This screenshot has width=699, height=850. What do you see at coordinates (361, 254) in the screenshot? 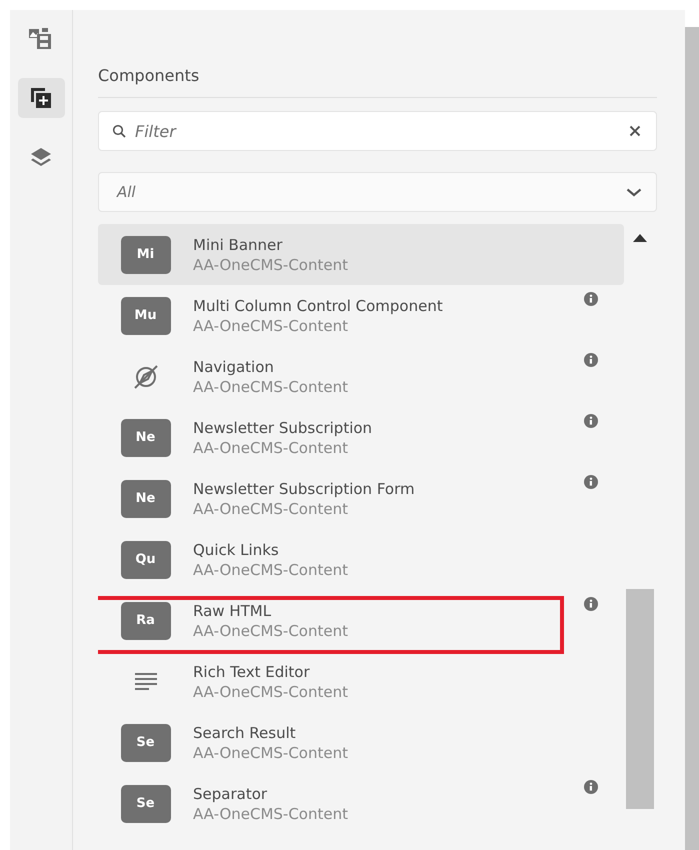
I see `component-item: Mi Mini Banner AA-OneCMS-Content` at bounding box center [361, 254].